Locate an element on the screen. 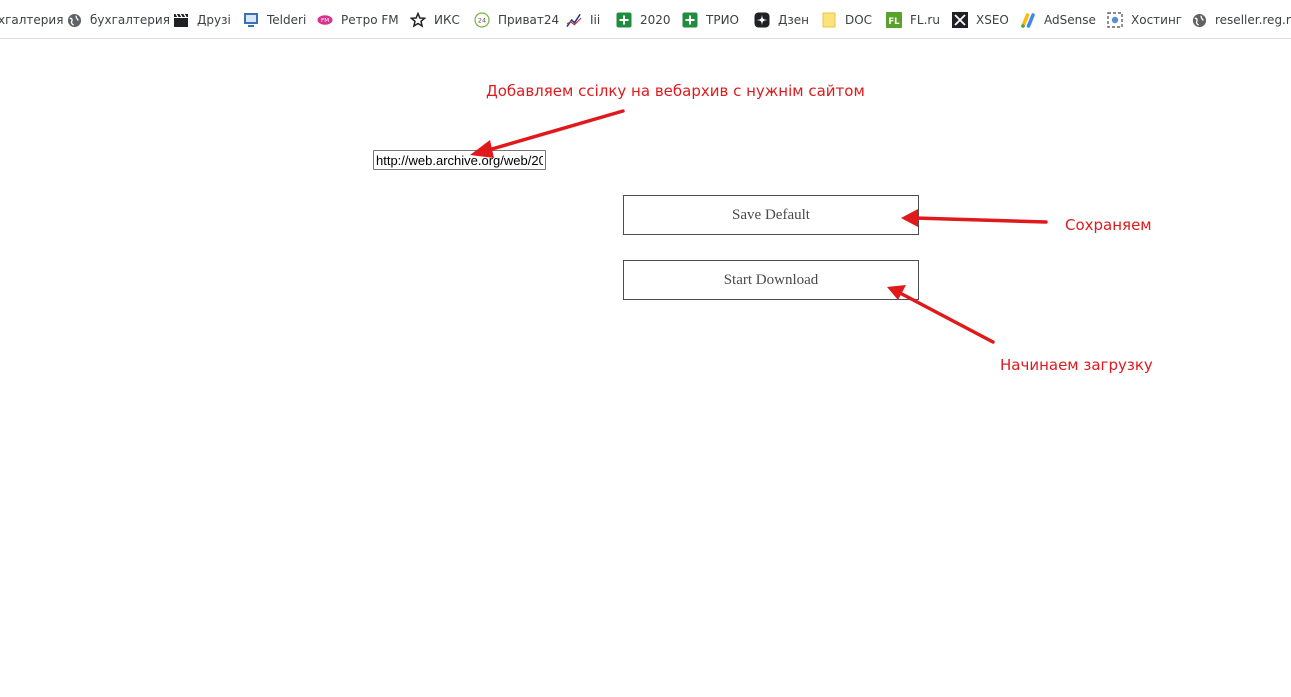 The height and width of the screenshot is (697, 1291). chart-line-icon is located at coordinates (574, 20).